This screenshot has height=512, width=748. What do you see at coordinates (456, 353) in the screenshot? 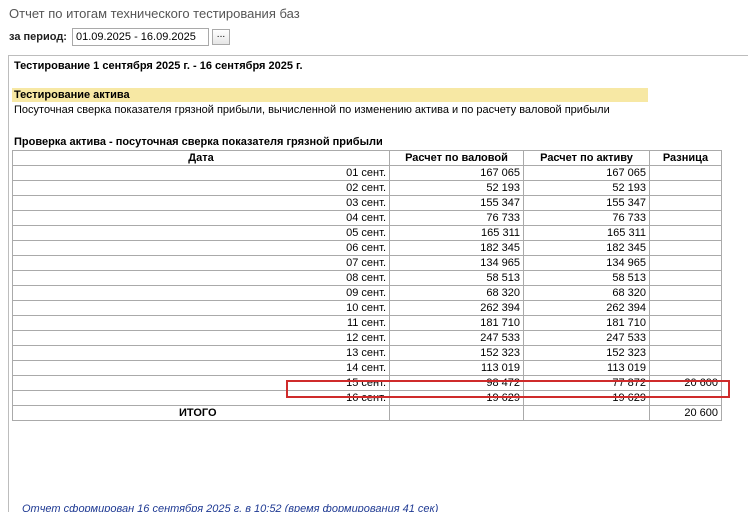
I see `cell-gross: 152 323` at bounding box center [456, 353].